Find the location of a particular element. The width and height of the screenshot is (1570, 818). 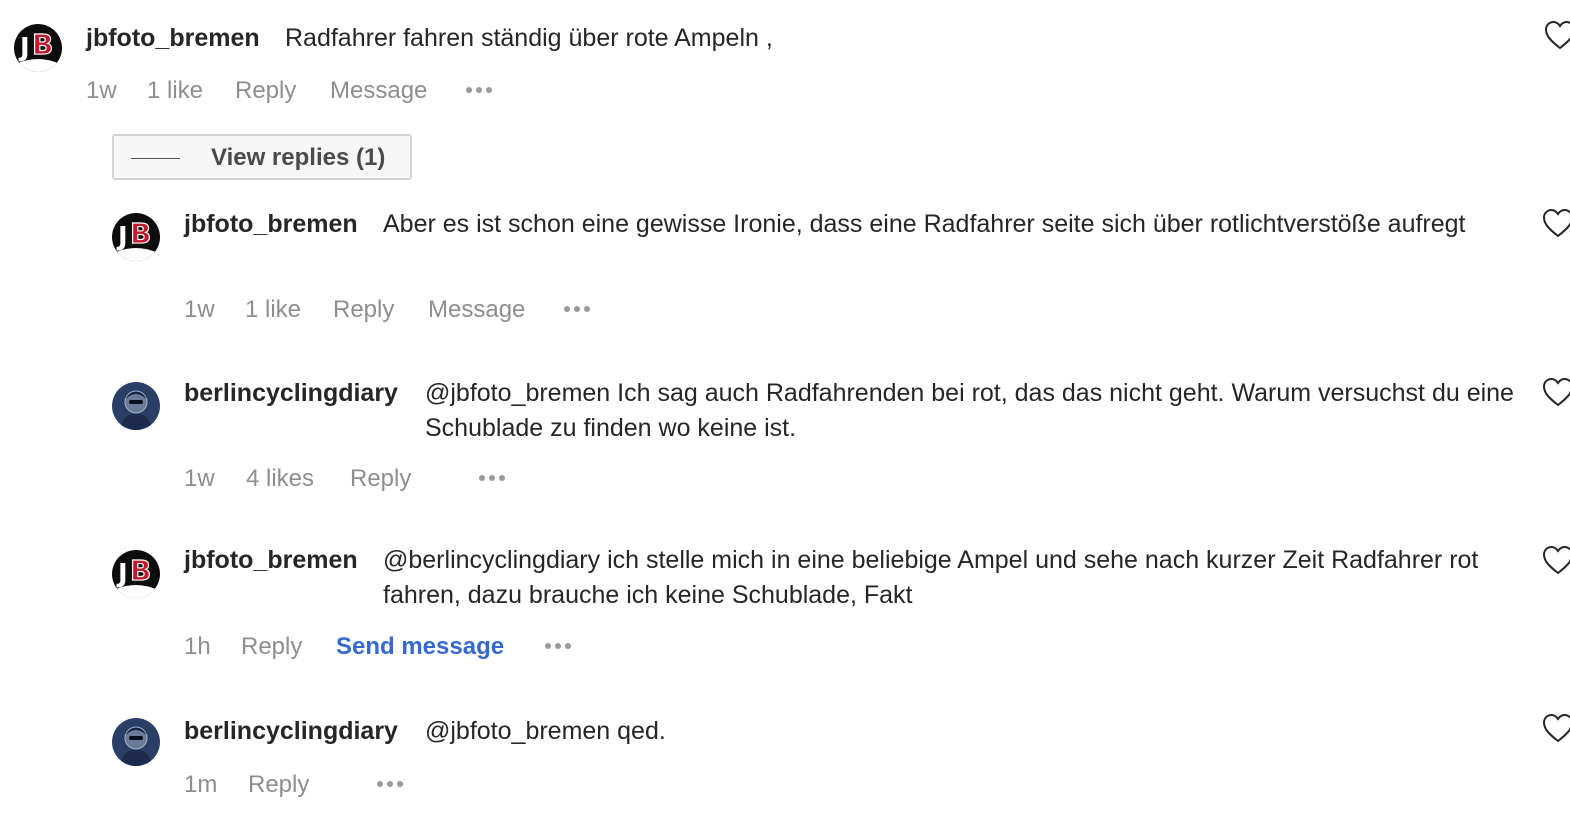

timestamp: 1m is located at coordinates (201, 784).